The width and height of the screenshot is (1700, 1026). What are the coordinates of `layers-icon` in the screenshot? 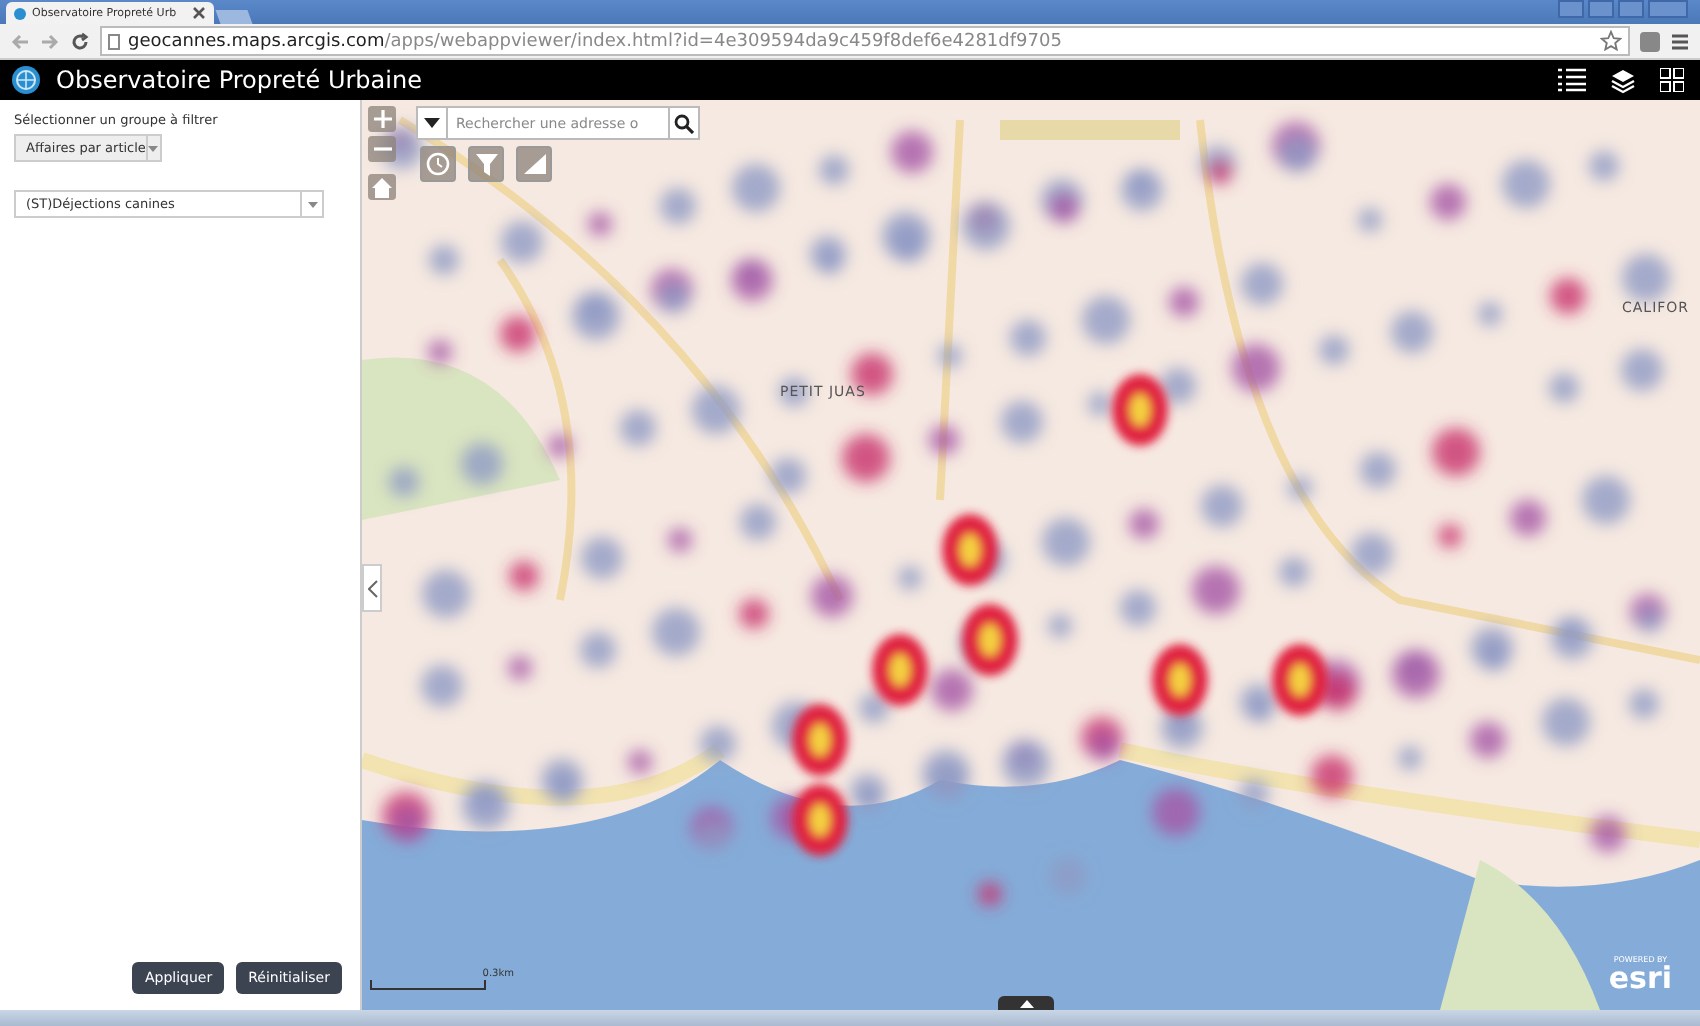 It's located at (1623, 80).